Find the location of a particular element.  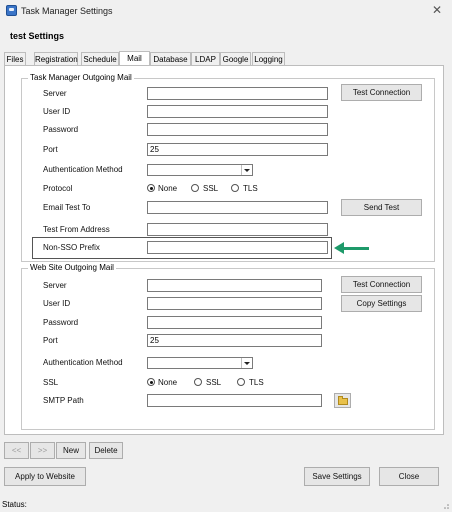

tab-mail: Mail is located at coordinates (134, 58).